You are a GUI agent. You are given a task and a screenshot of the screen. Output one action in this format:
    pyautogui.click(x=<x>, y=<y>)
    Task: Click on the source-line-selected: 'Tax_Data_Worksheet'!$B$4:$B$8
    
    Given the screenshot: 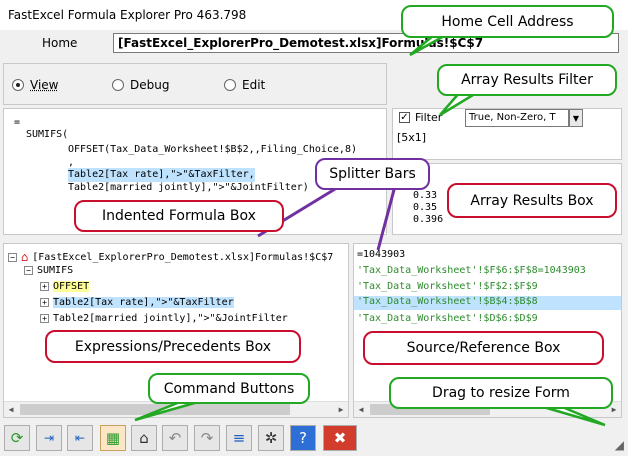 What is the action you would take?
    pyautogui.click(x=487, y=303)
    